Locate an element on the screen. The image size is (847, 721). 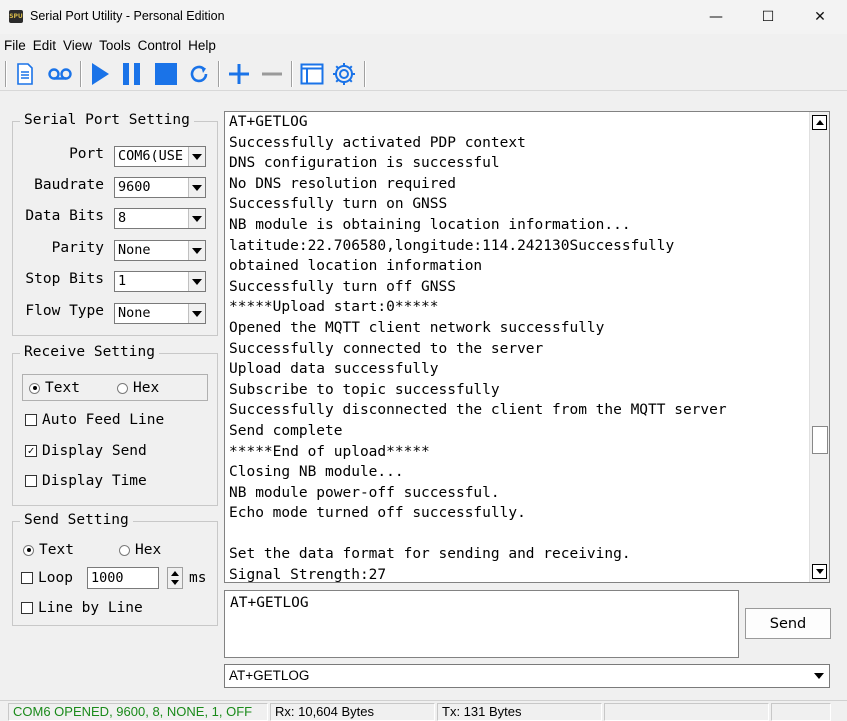
baudrate-label: Baudrate is located at coordinates (69, 185).